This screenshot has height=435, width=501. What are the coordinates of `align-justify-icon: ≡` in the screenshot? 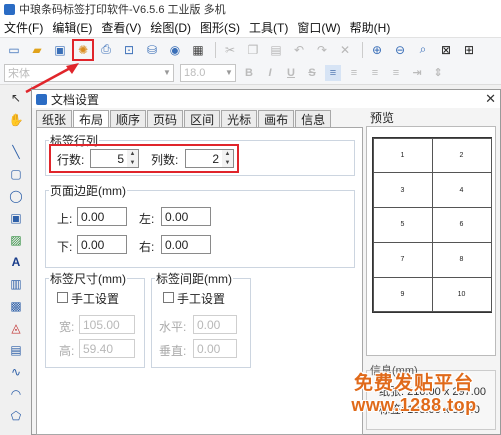 It's located at (396, 73).